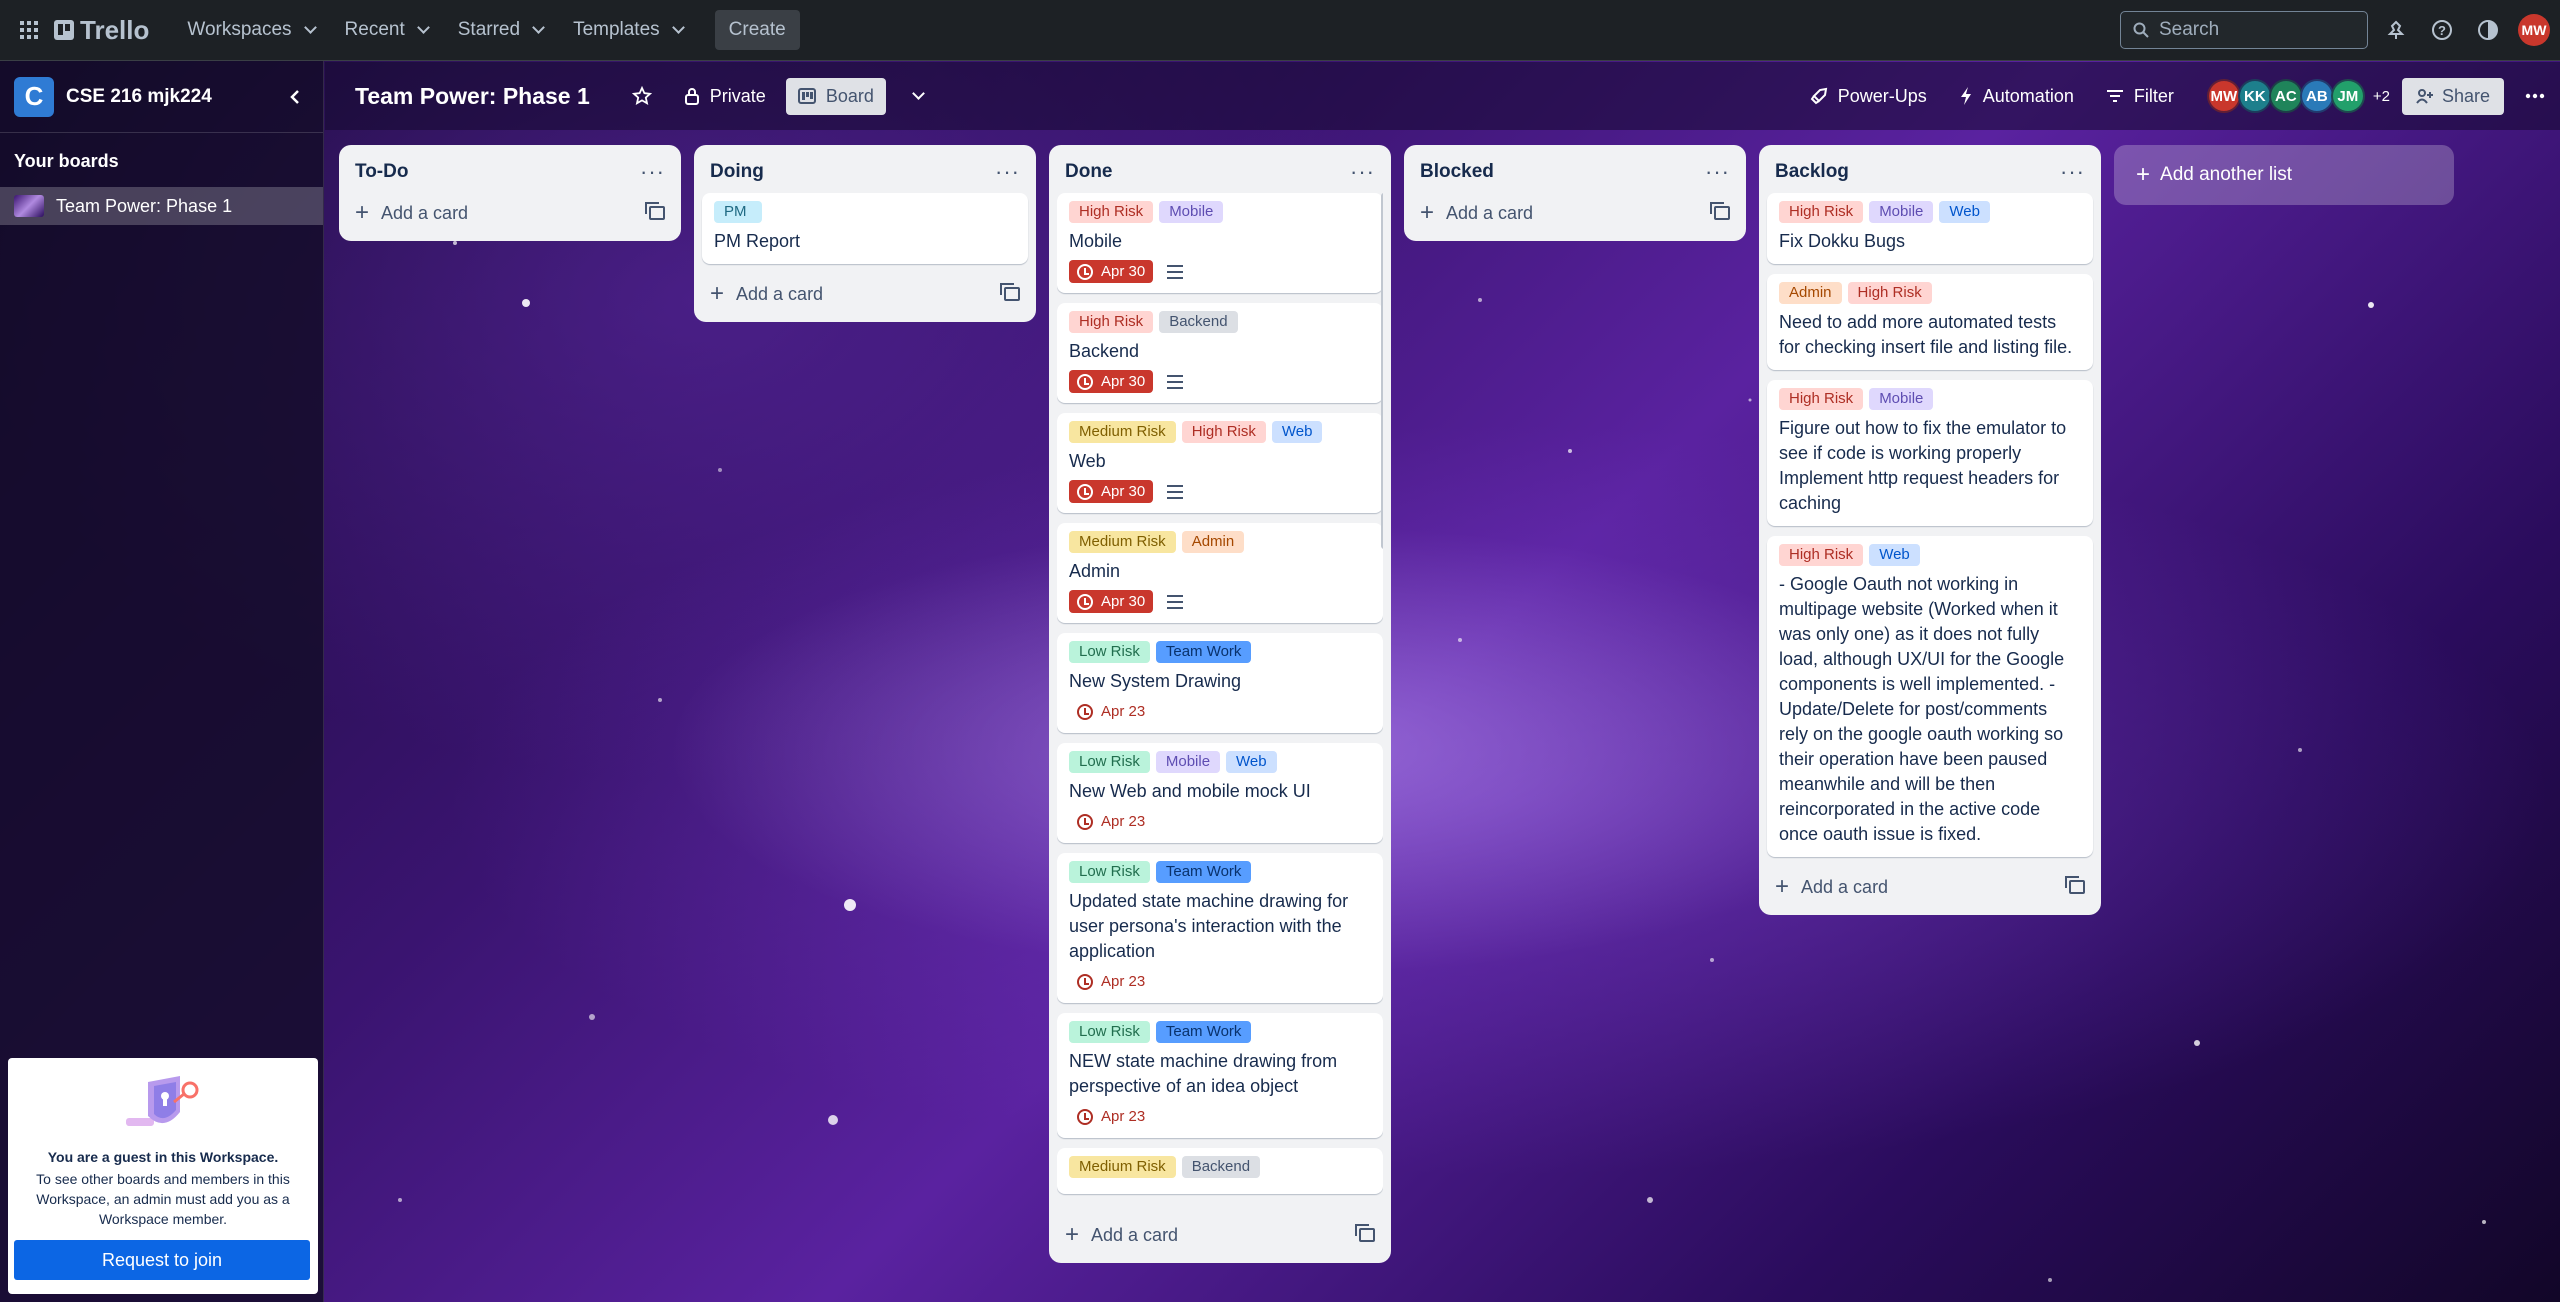 The width and height of the screenshot is (2560, 1302). Describe the element at coordinates (2285, 96) in the screenshot. I see `member-avatar: AC` at that location.